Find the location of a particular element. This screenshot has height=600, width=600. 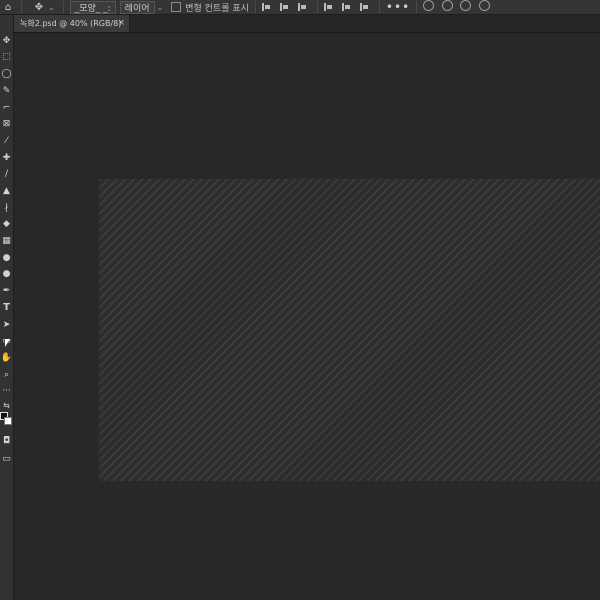

brush-tool-icon: ∕ is located at coordinates (6, 174).